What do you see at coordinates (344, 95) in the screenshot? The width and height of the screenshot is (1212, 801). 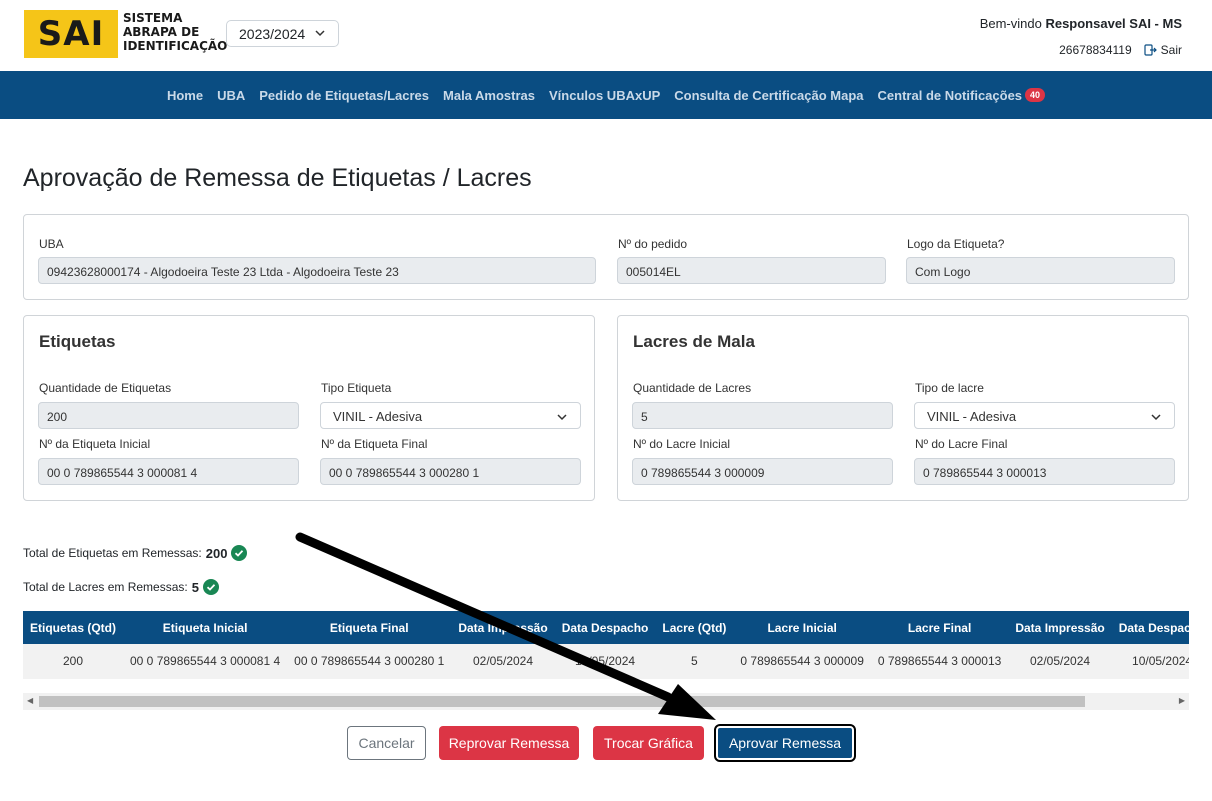 I see `nav-pedido-etiquetas: Pedido de Etiquetas/Lacres` at bounding box center [344, 95].